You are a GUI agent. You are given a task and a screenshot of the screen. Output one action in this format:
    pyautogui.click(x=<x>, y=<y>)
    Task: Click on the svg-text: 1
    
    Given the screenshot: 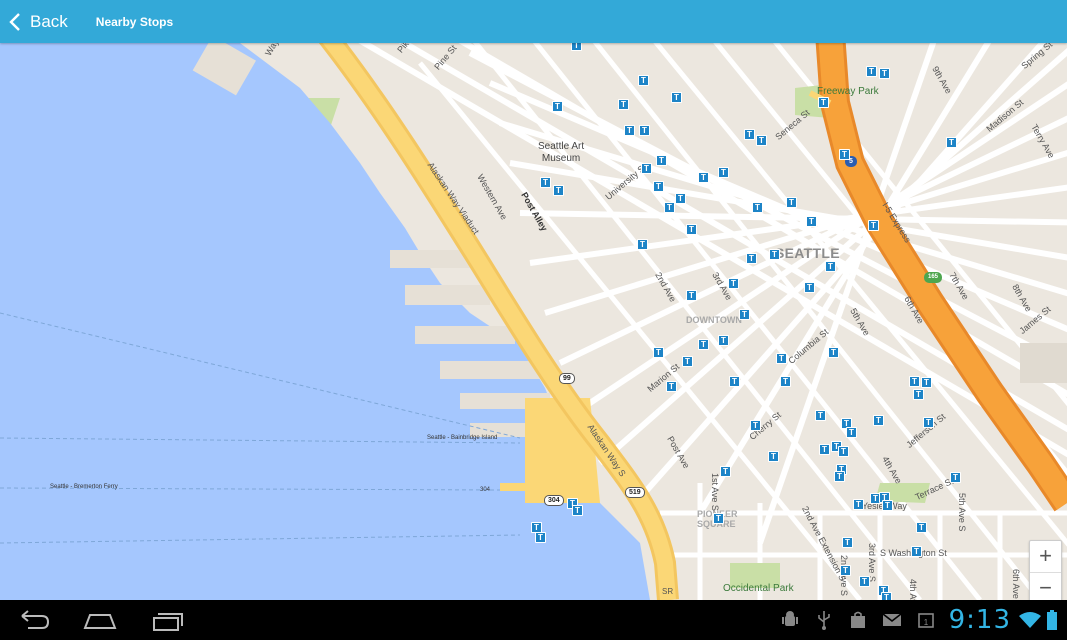 What is the action you would take?
    pyautogui.click(x=925, y=622)
    